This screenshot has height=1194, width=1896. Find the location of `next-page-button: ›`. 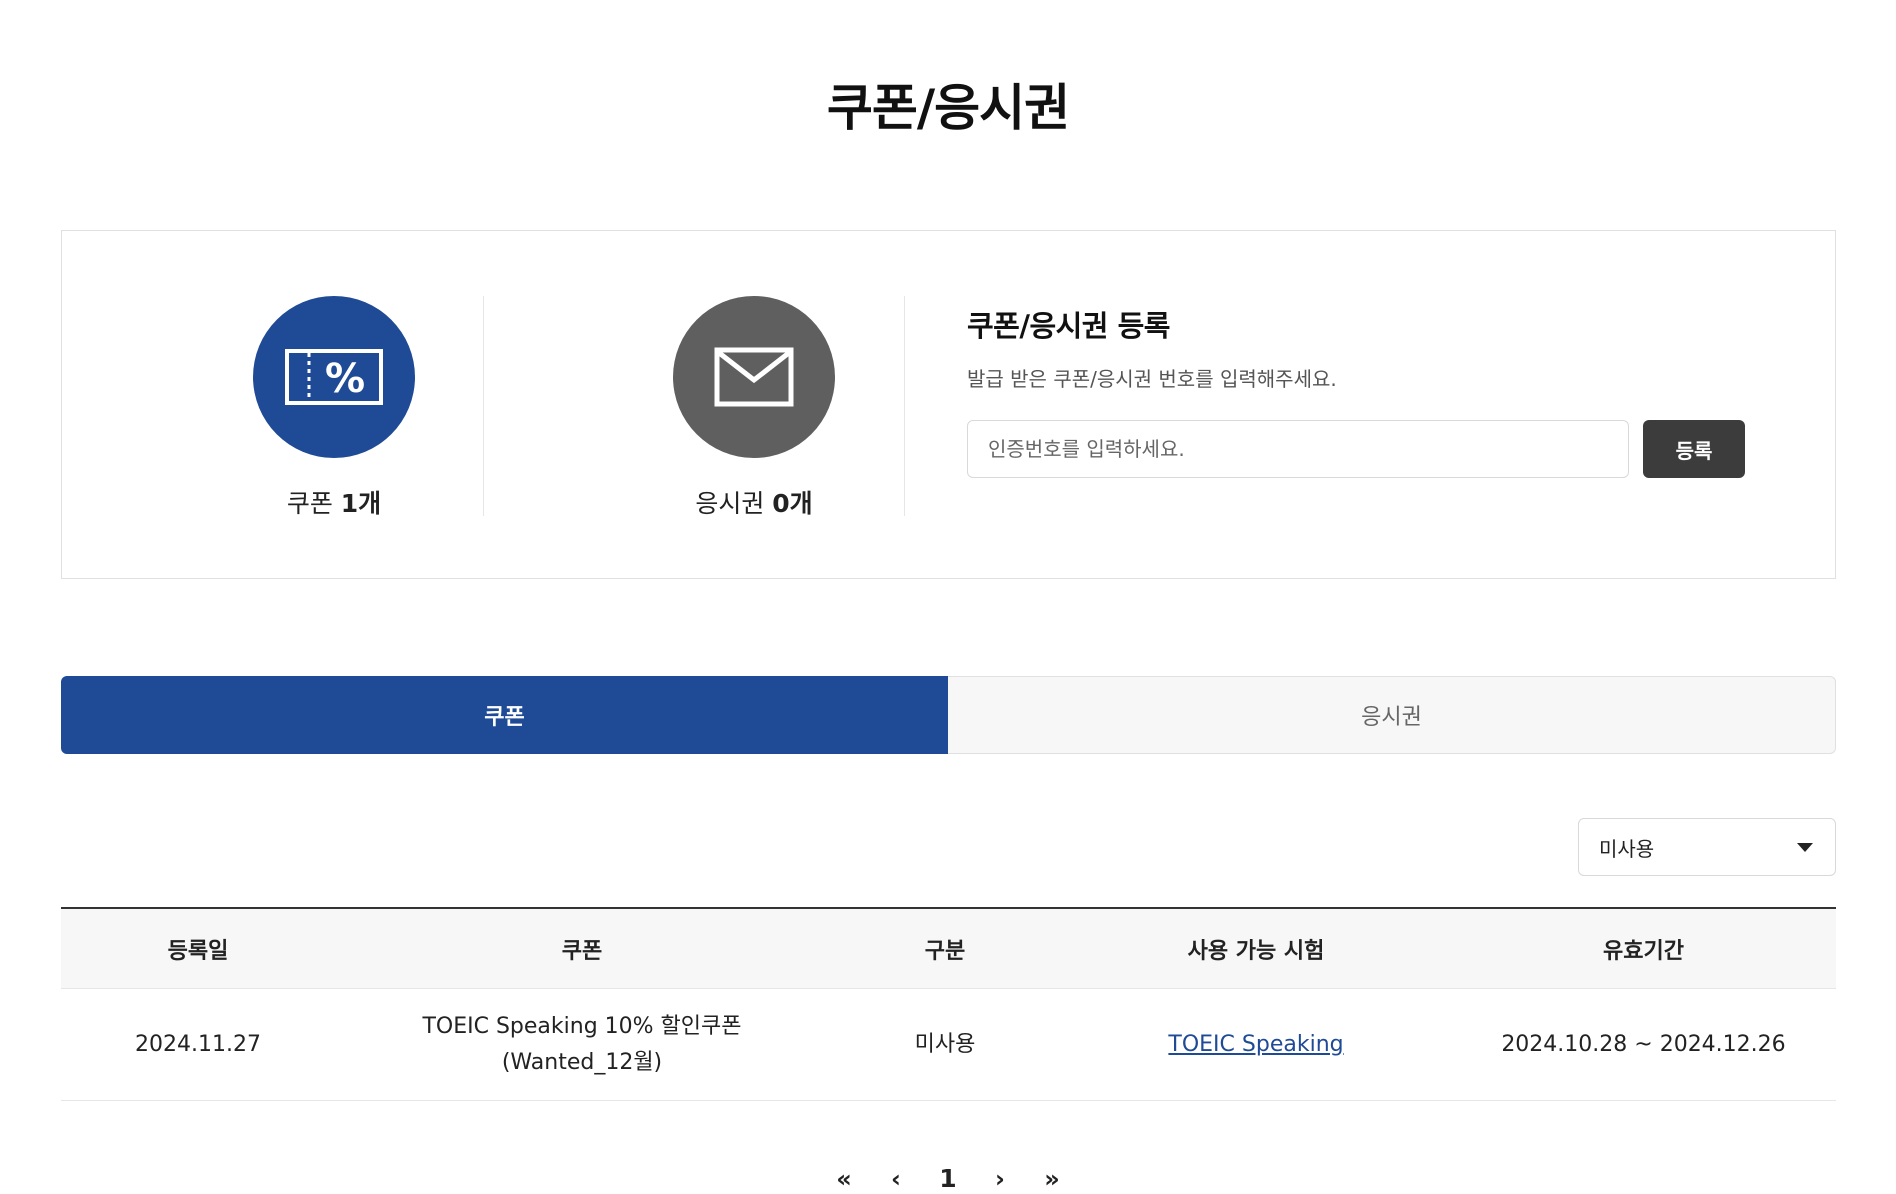

next-page-button: › is located at coordinates (1000, 1179).